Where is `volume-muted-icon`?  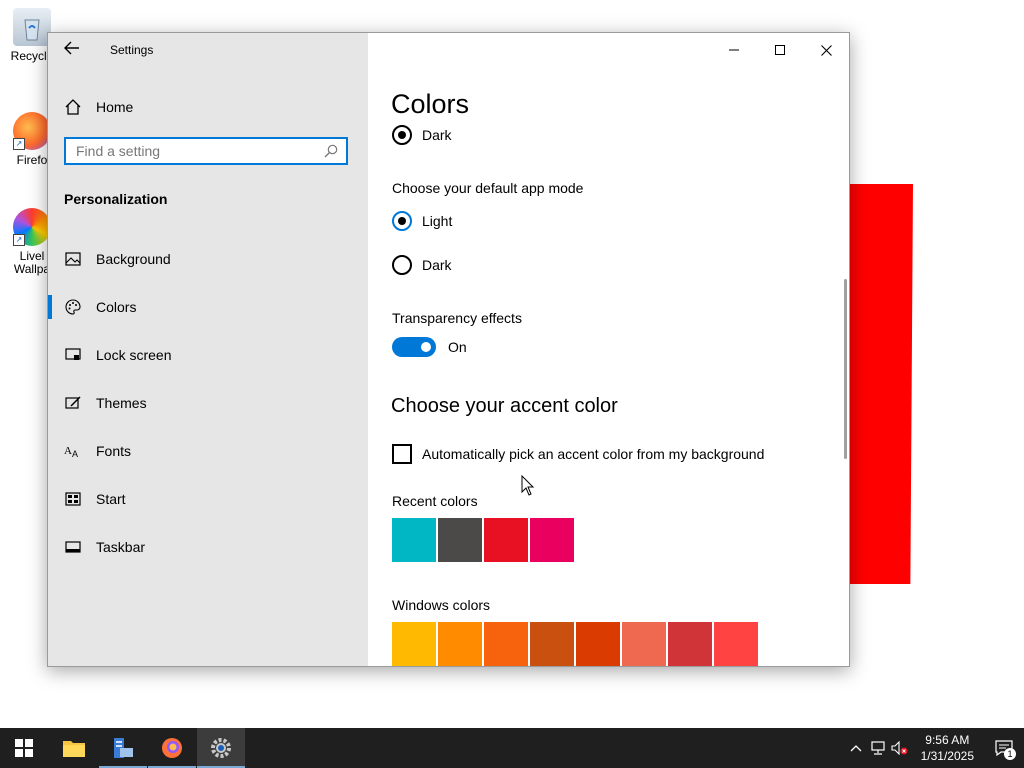
volume-muted-icon is located at coordinates (899, 748).